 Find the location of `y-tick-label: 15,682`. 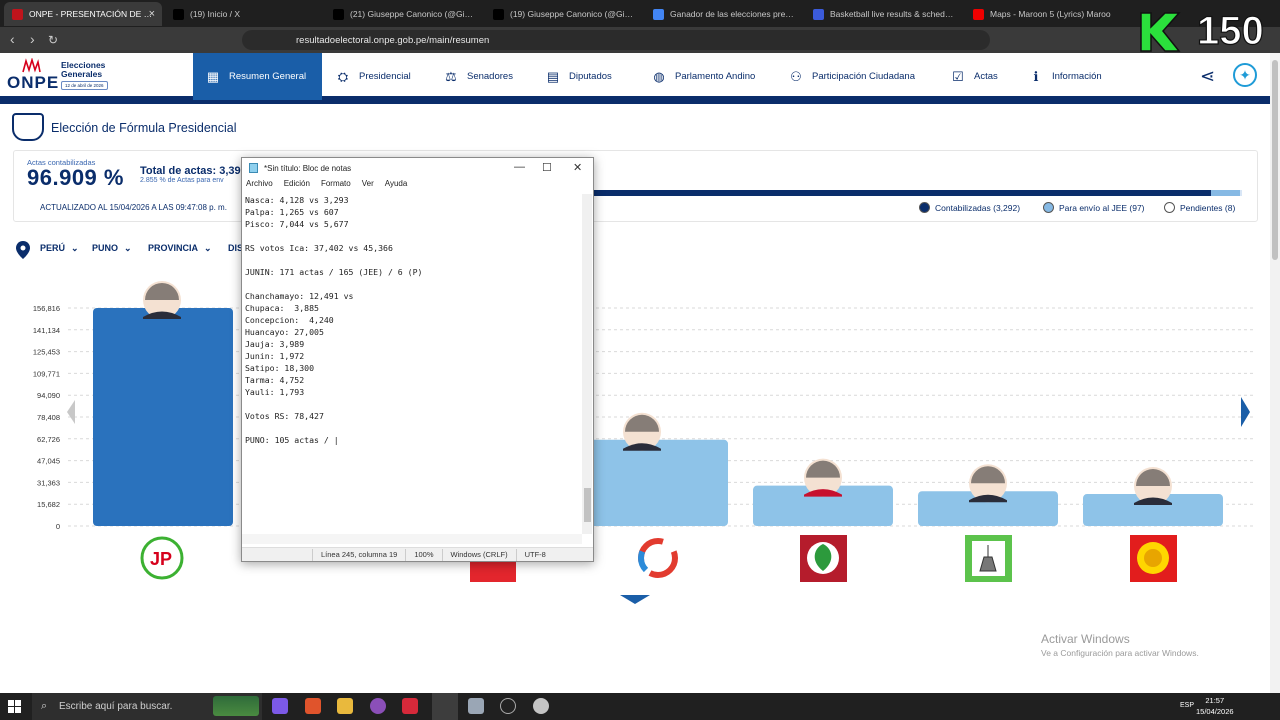

y-tick-label: 15,682 is located at coordinates (48, 504).